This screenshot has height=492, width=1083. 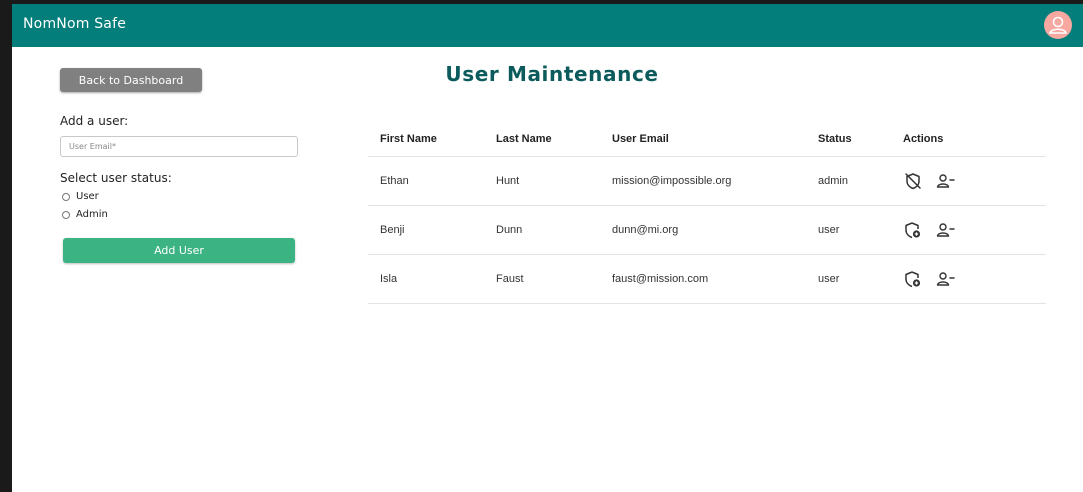 I want to click on email-cell: dunn@mi.org, so click(x=645, y=230).